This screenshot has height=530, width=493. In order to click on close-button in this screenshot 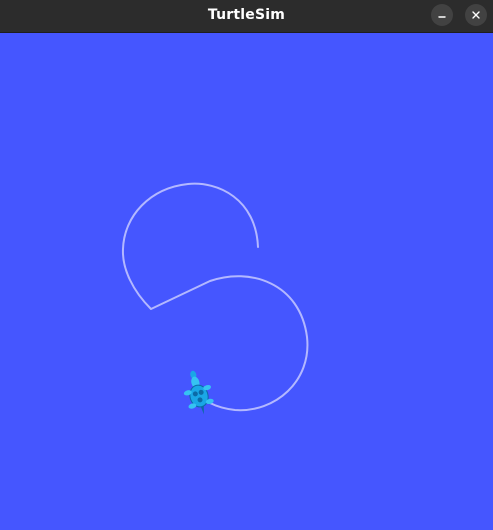, I will do `click(476, 15)`.